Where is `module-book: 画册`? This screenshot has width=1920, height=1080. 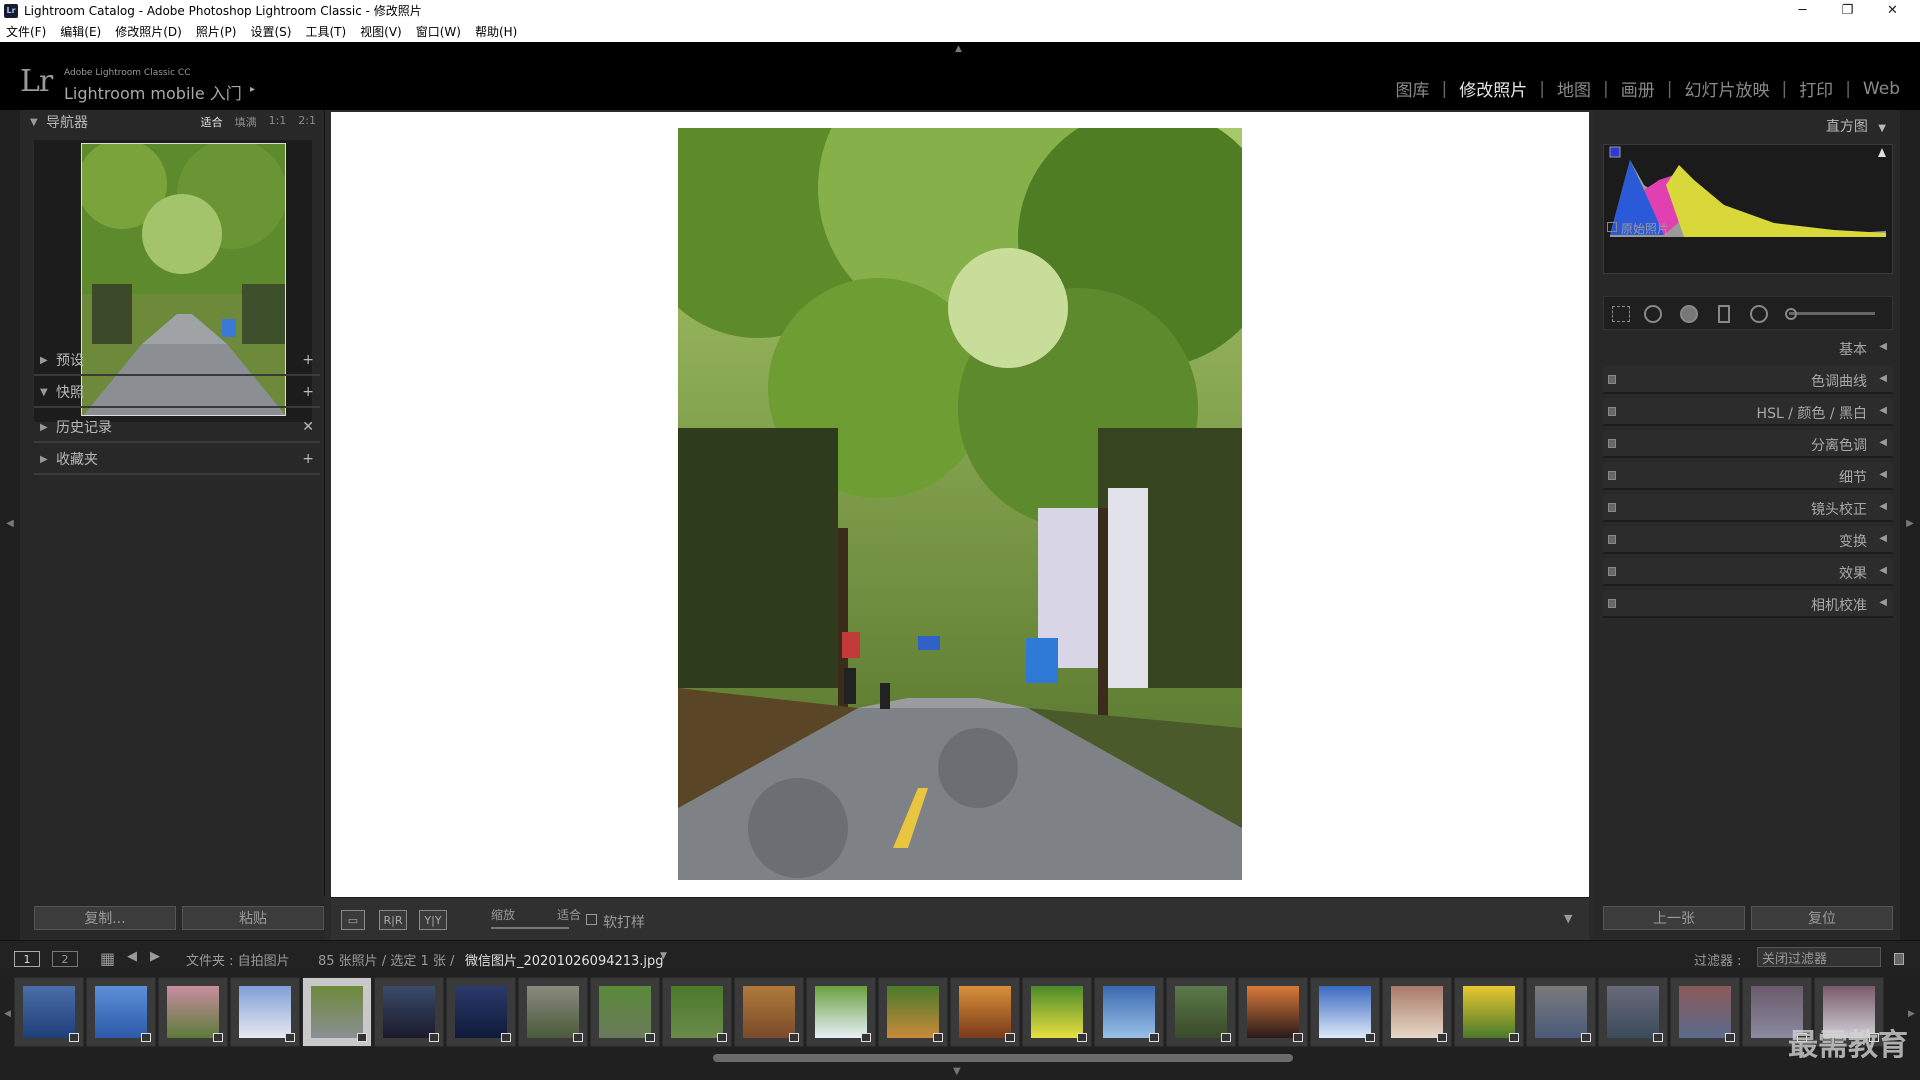 module-book: 画册 is located at coordinates (1638, 88).